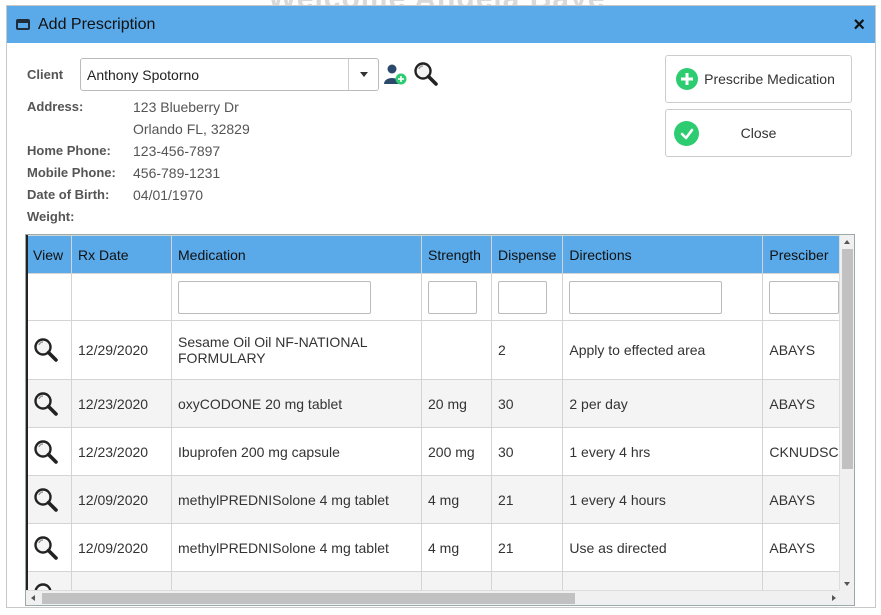 The image size is (881, 615). I want to click on prescribe-medication-button: Prescribe Medication, so click(758, 79).